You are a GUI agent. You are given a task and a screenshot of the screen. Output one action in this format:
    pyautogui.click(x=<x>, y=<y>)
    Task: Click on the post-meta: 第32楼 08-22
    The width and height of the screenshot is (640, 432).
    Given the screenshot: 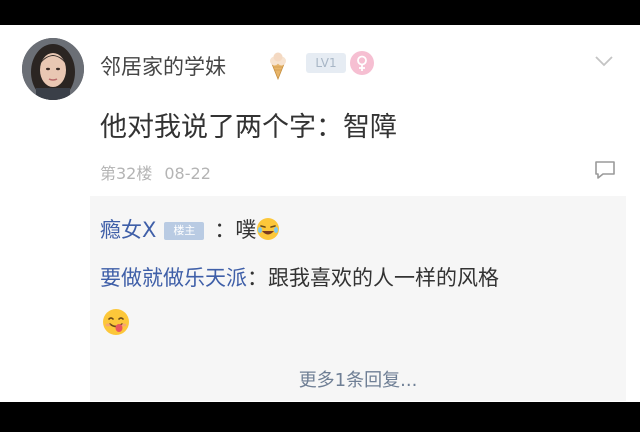 What is the action you would take?
    pyautogui.click(x=155, y=172)
    